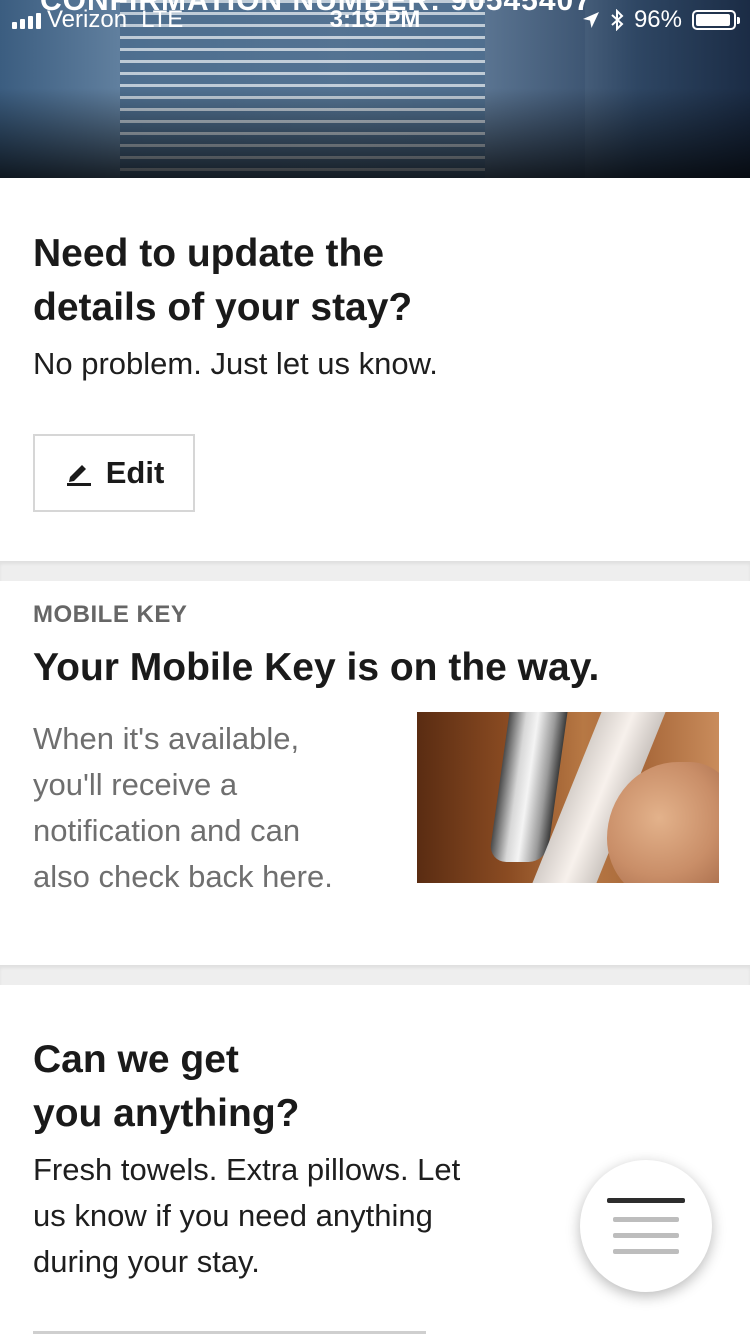 The height and width of the screenshot is (1334, 750). What do you see at coordinates (209, 253) in the screenshot?
I see `update-stay-title-line1: Need to update the` at bounding box center [209, 253].